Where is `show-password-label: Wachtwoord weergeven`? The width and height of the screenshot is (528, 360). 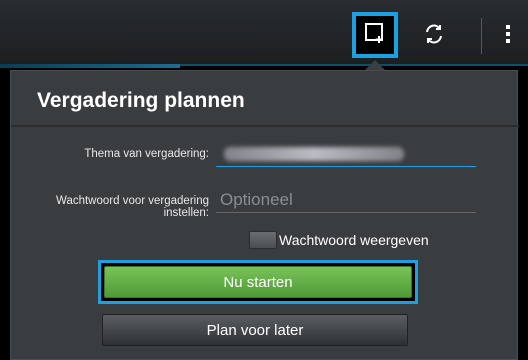 show-password-label: Wachtwoord weergeven is located at coordinates (354, 240).